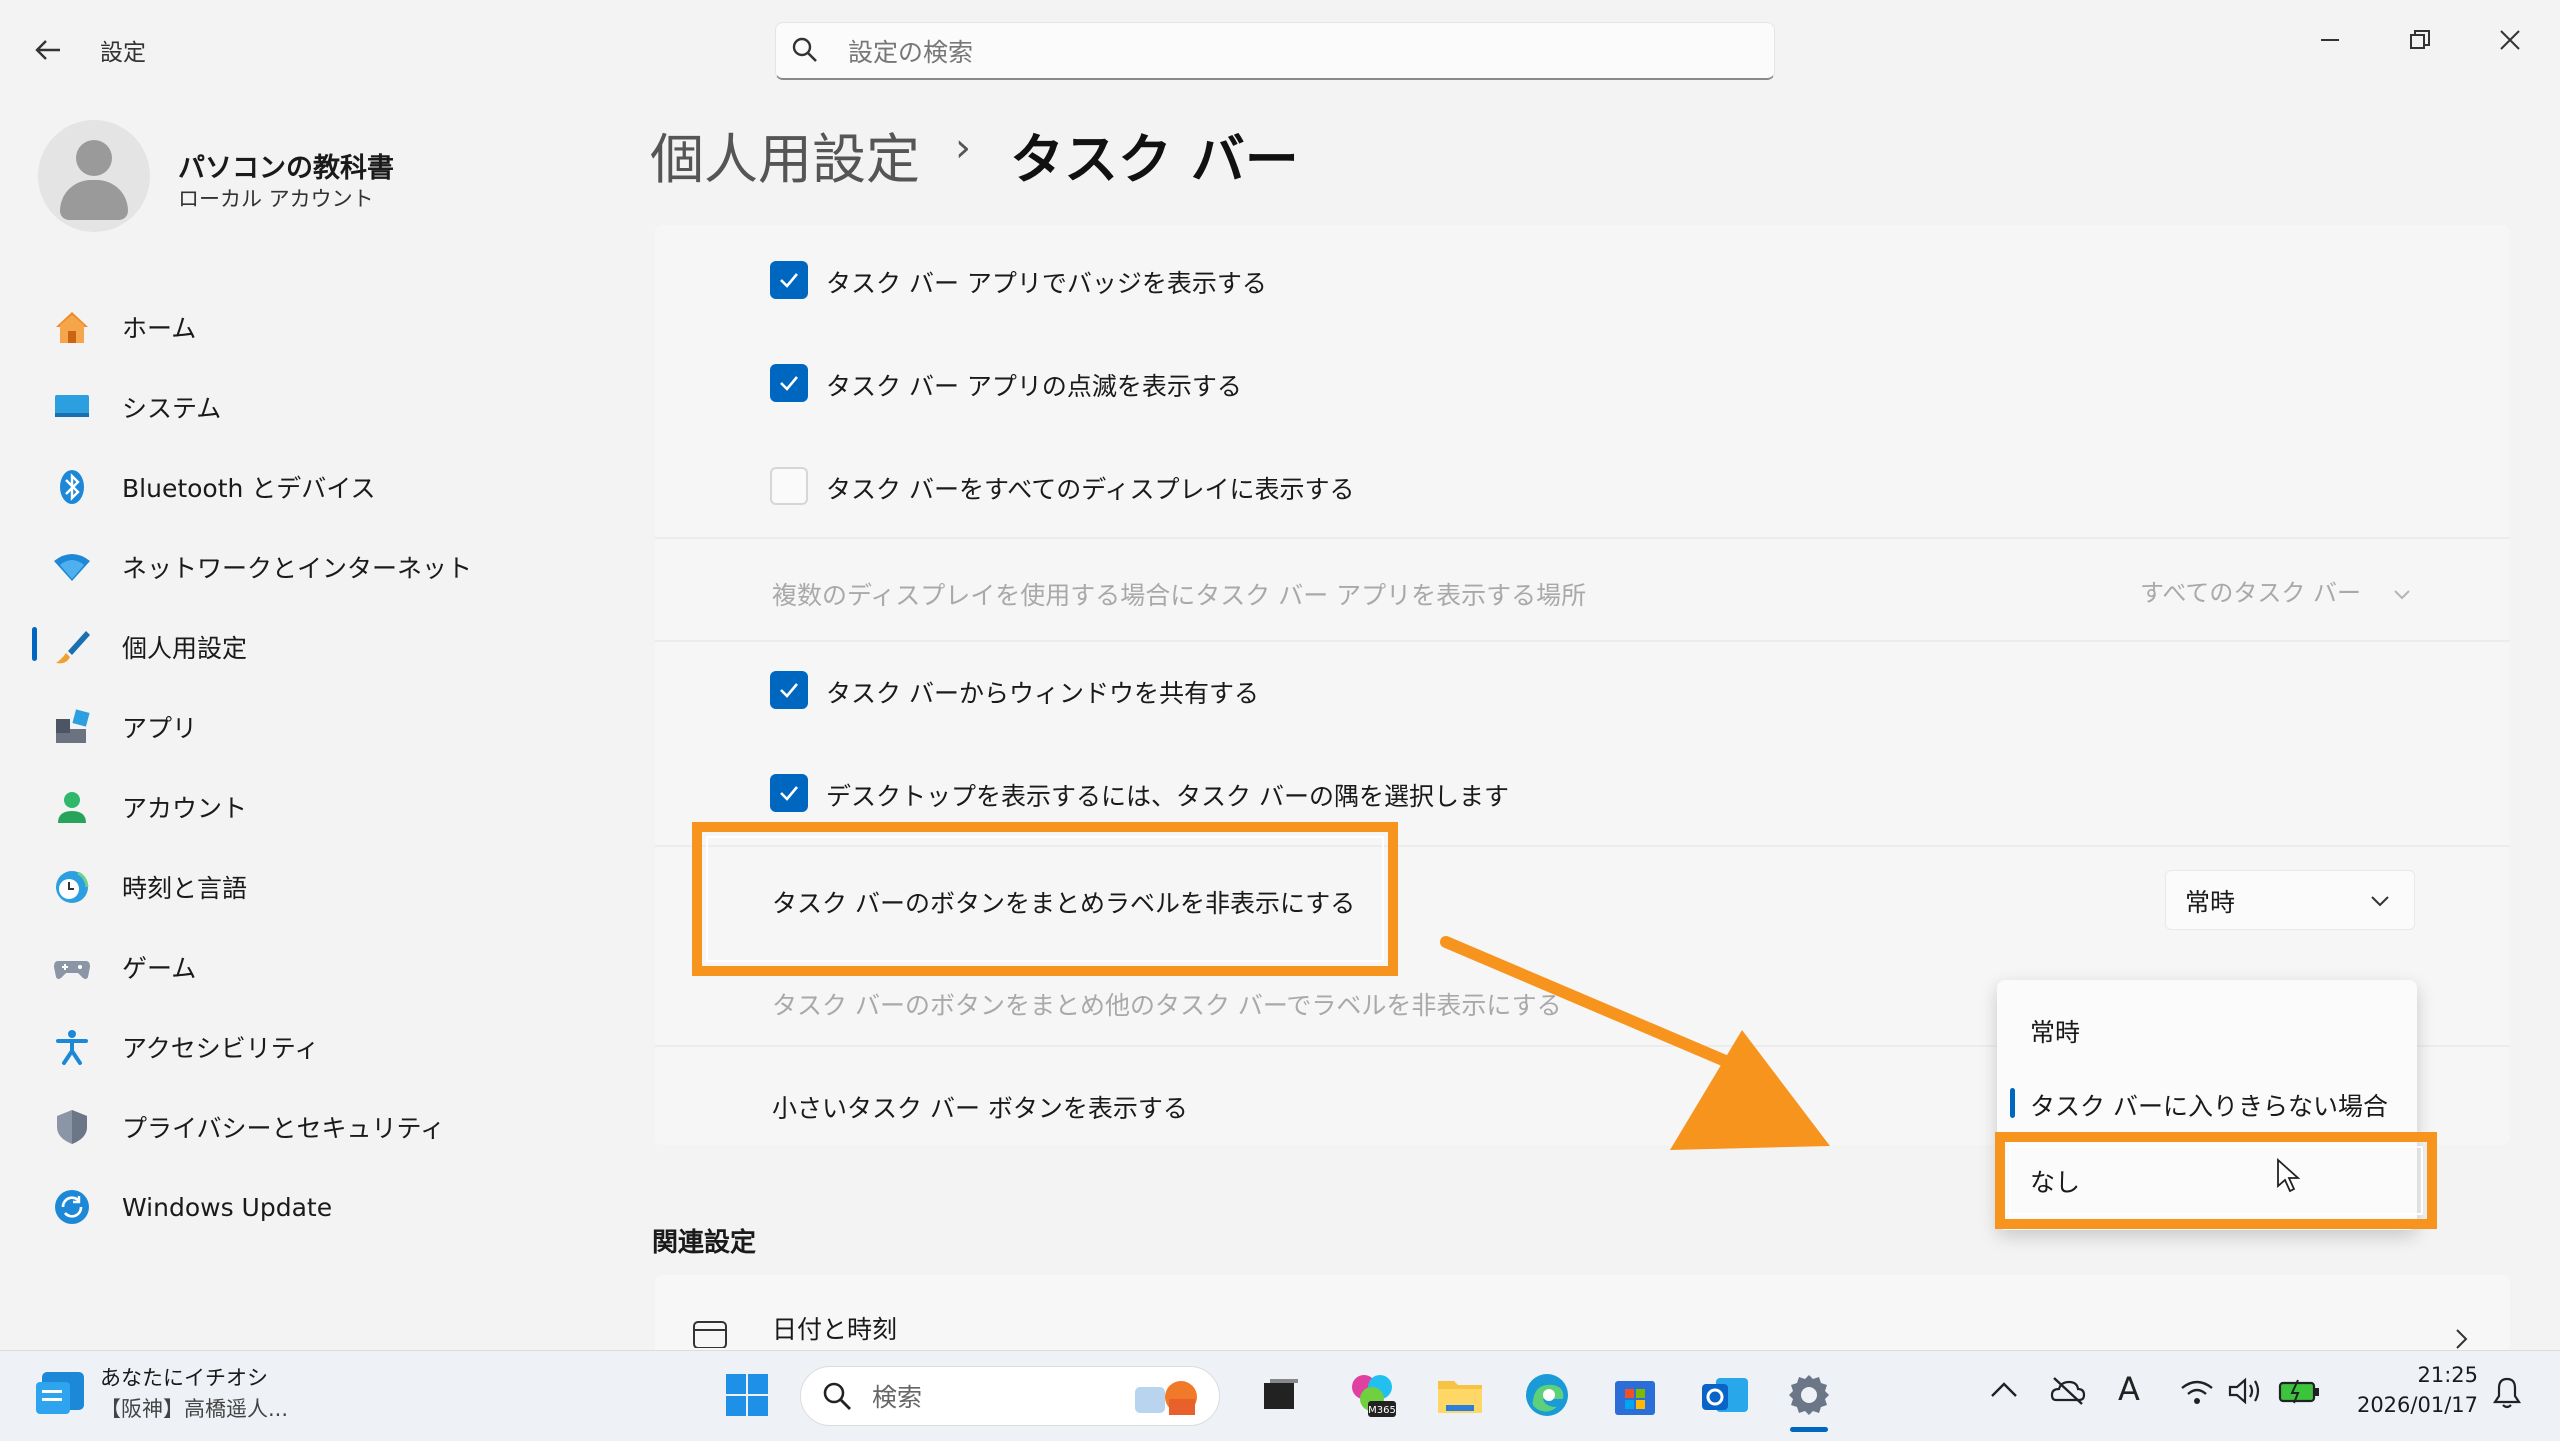  I want to click on edge-icon, so click(1547, 1395).